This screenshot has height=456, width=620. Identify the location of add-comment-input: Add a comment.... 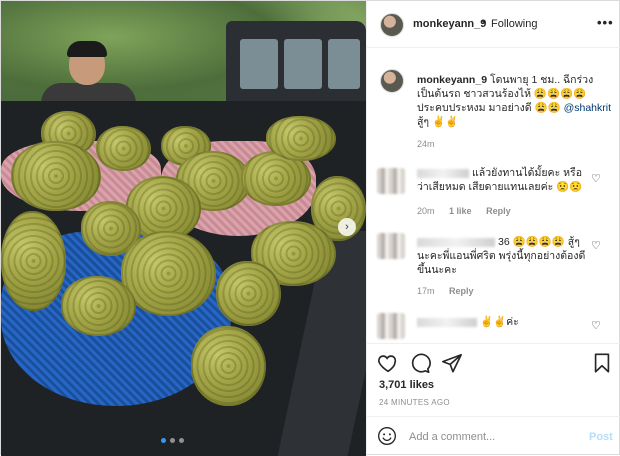
(452, 437).